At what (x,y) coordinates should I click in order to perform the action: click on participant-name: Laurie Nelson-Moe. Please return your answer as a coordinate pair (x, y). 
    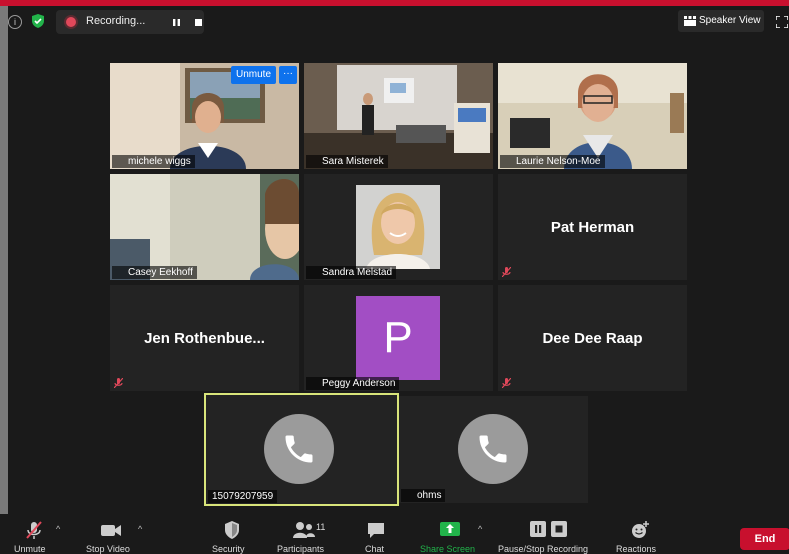
    Looking at the image, I should click on (558, 161).